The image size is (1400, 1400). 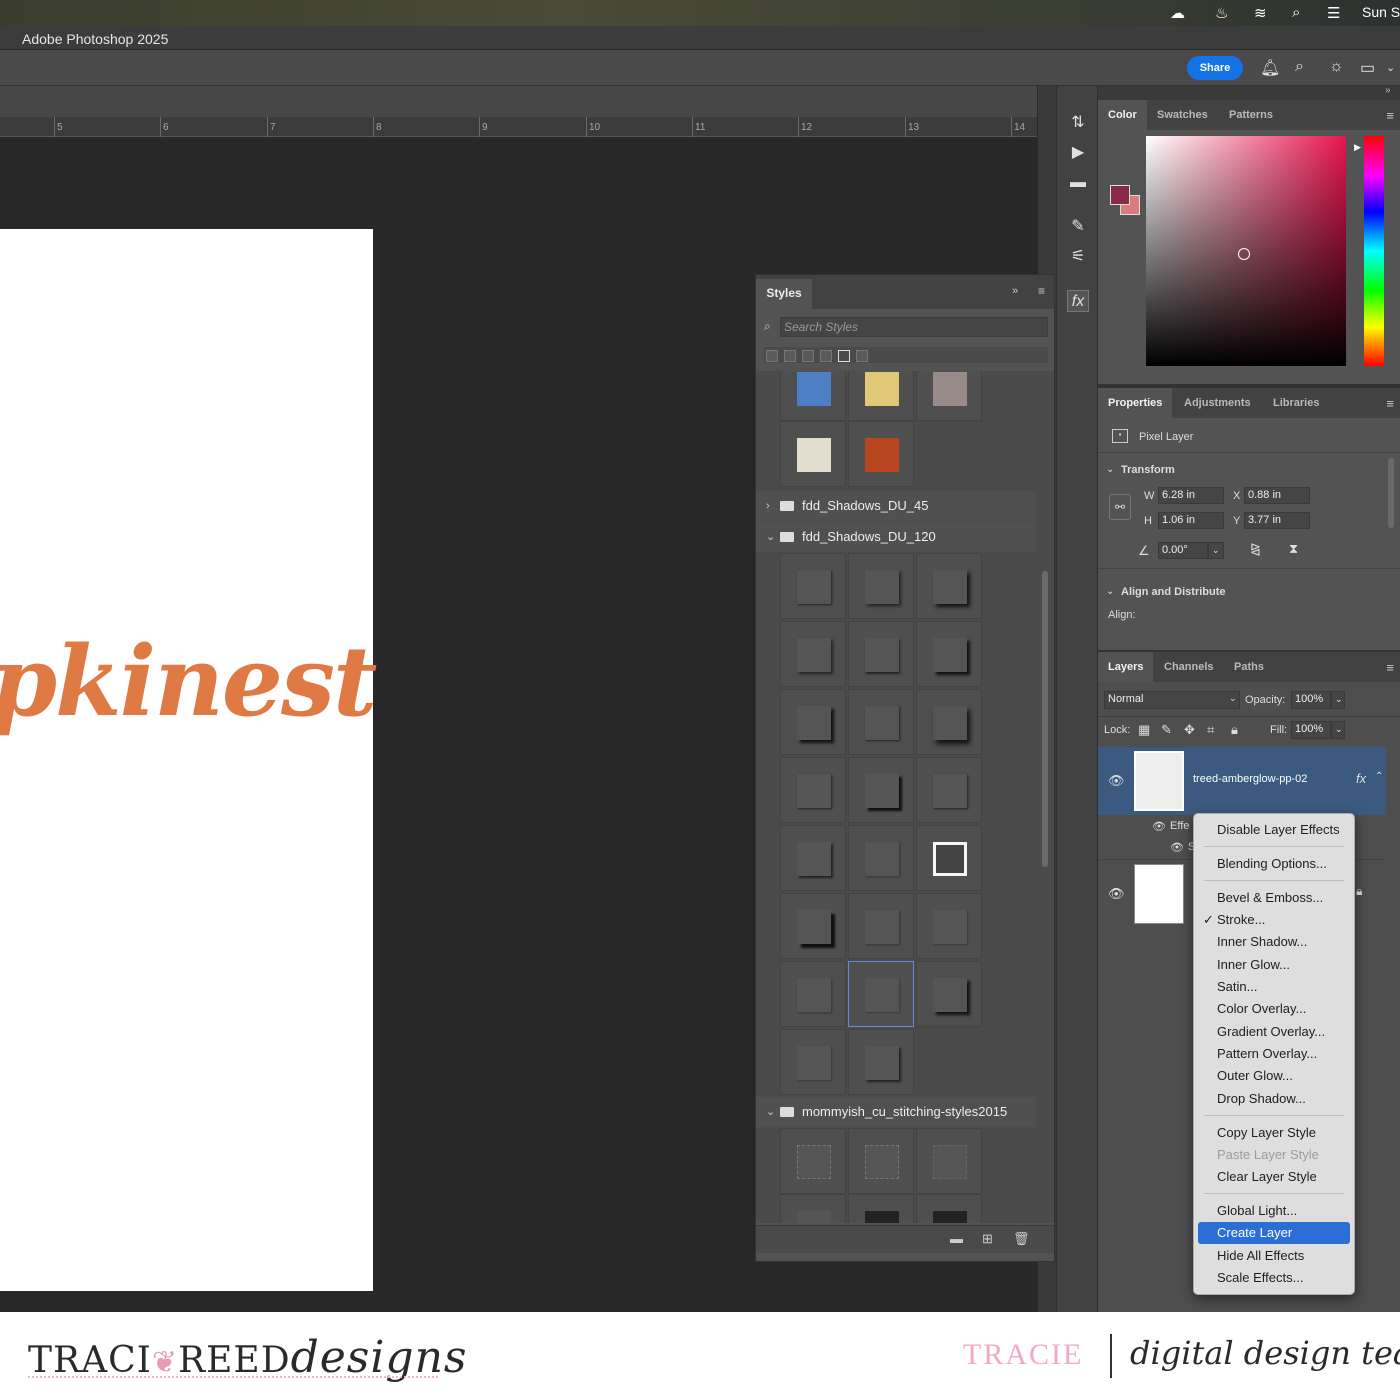 I want to click on tab-color: Color, so click(x=1122, y=115).